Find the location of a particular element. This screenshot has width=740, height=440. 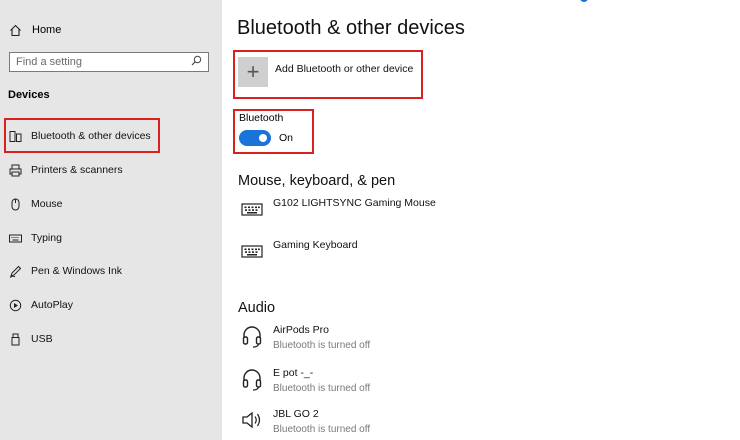

sidebar-item-pen: Pen & Windows Ink is located at coordinates (65, 271).